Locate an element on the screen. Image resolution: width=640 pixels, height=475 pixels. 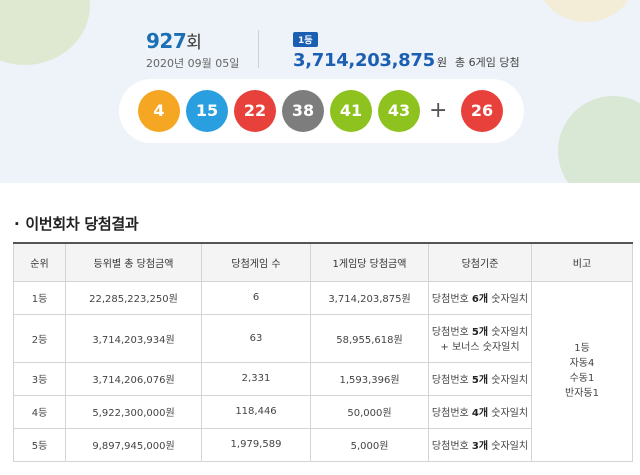
section-title: · 이번회차 당첨결과 is located at coordinates (76, 224).